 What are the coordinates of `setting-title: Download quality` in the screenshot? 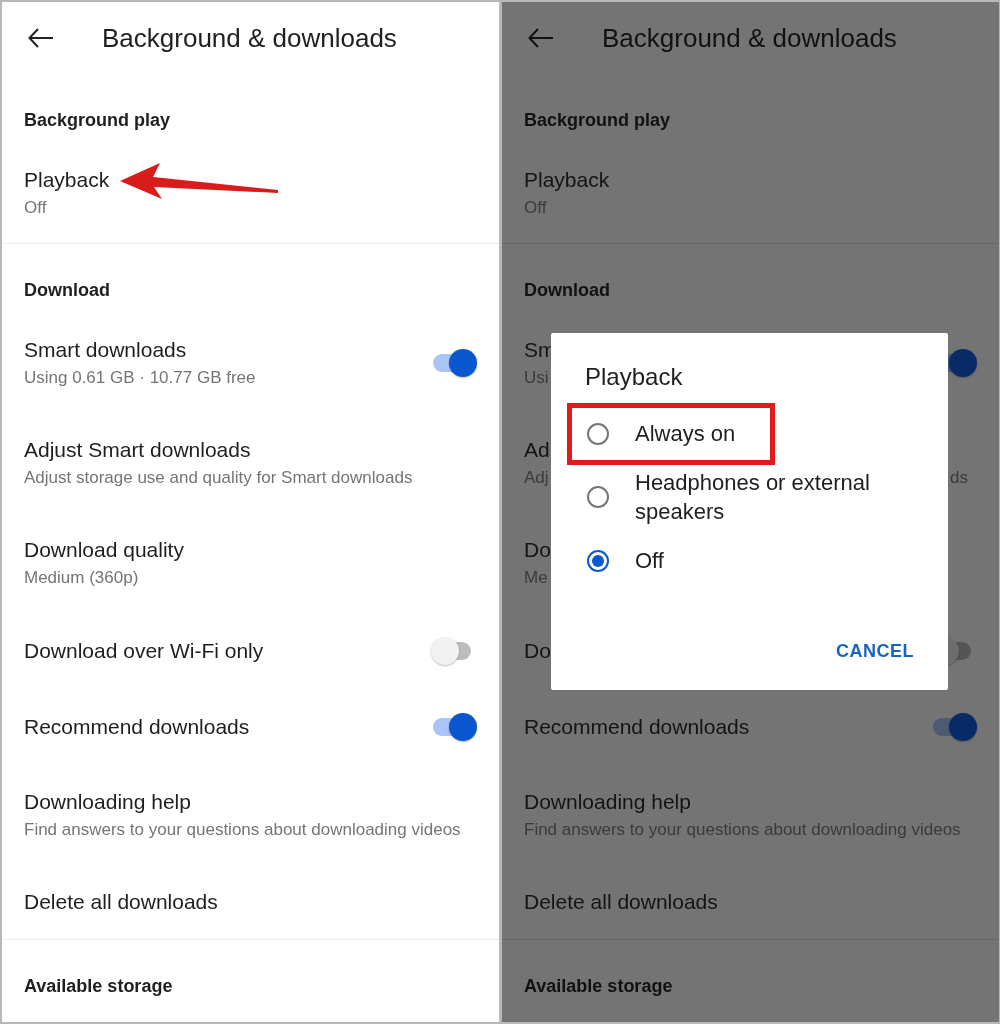 It's located at (104, 550).